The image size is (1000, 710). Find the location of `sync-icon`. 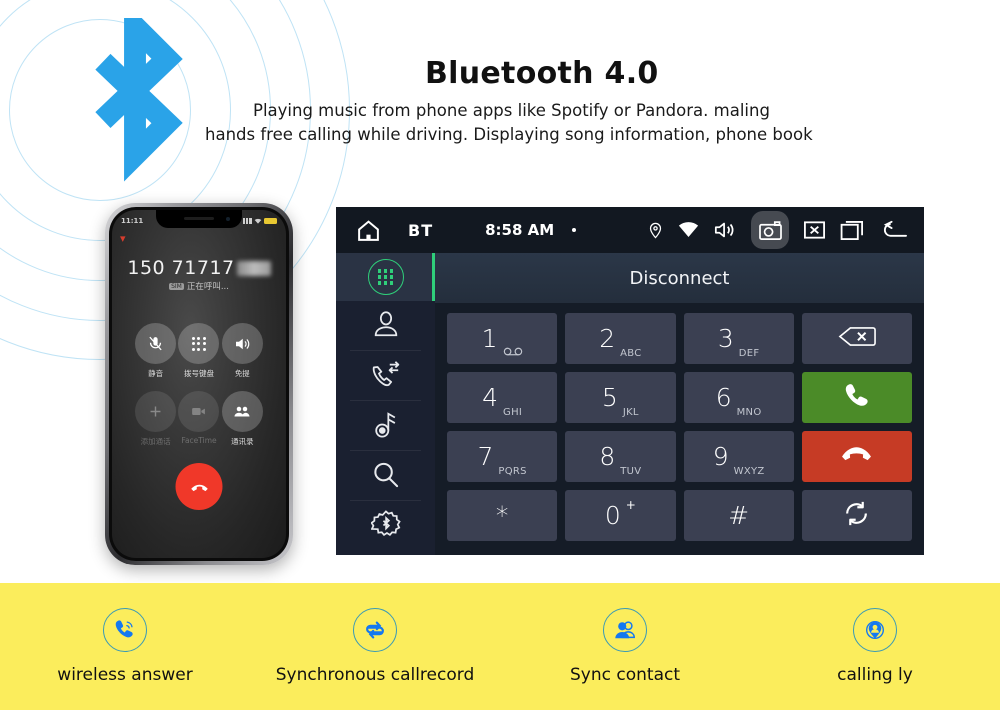

sync-icon is located at coordinates (856, 515).